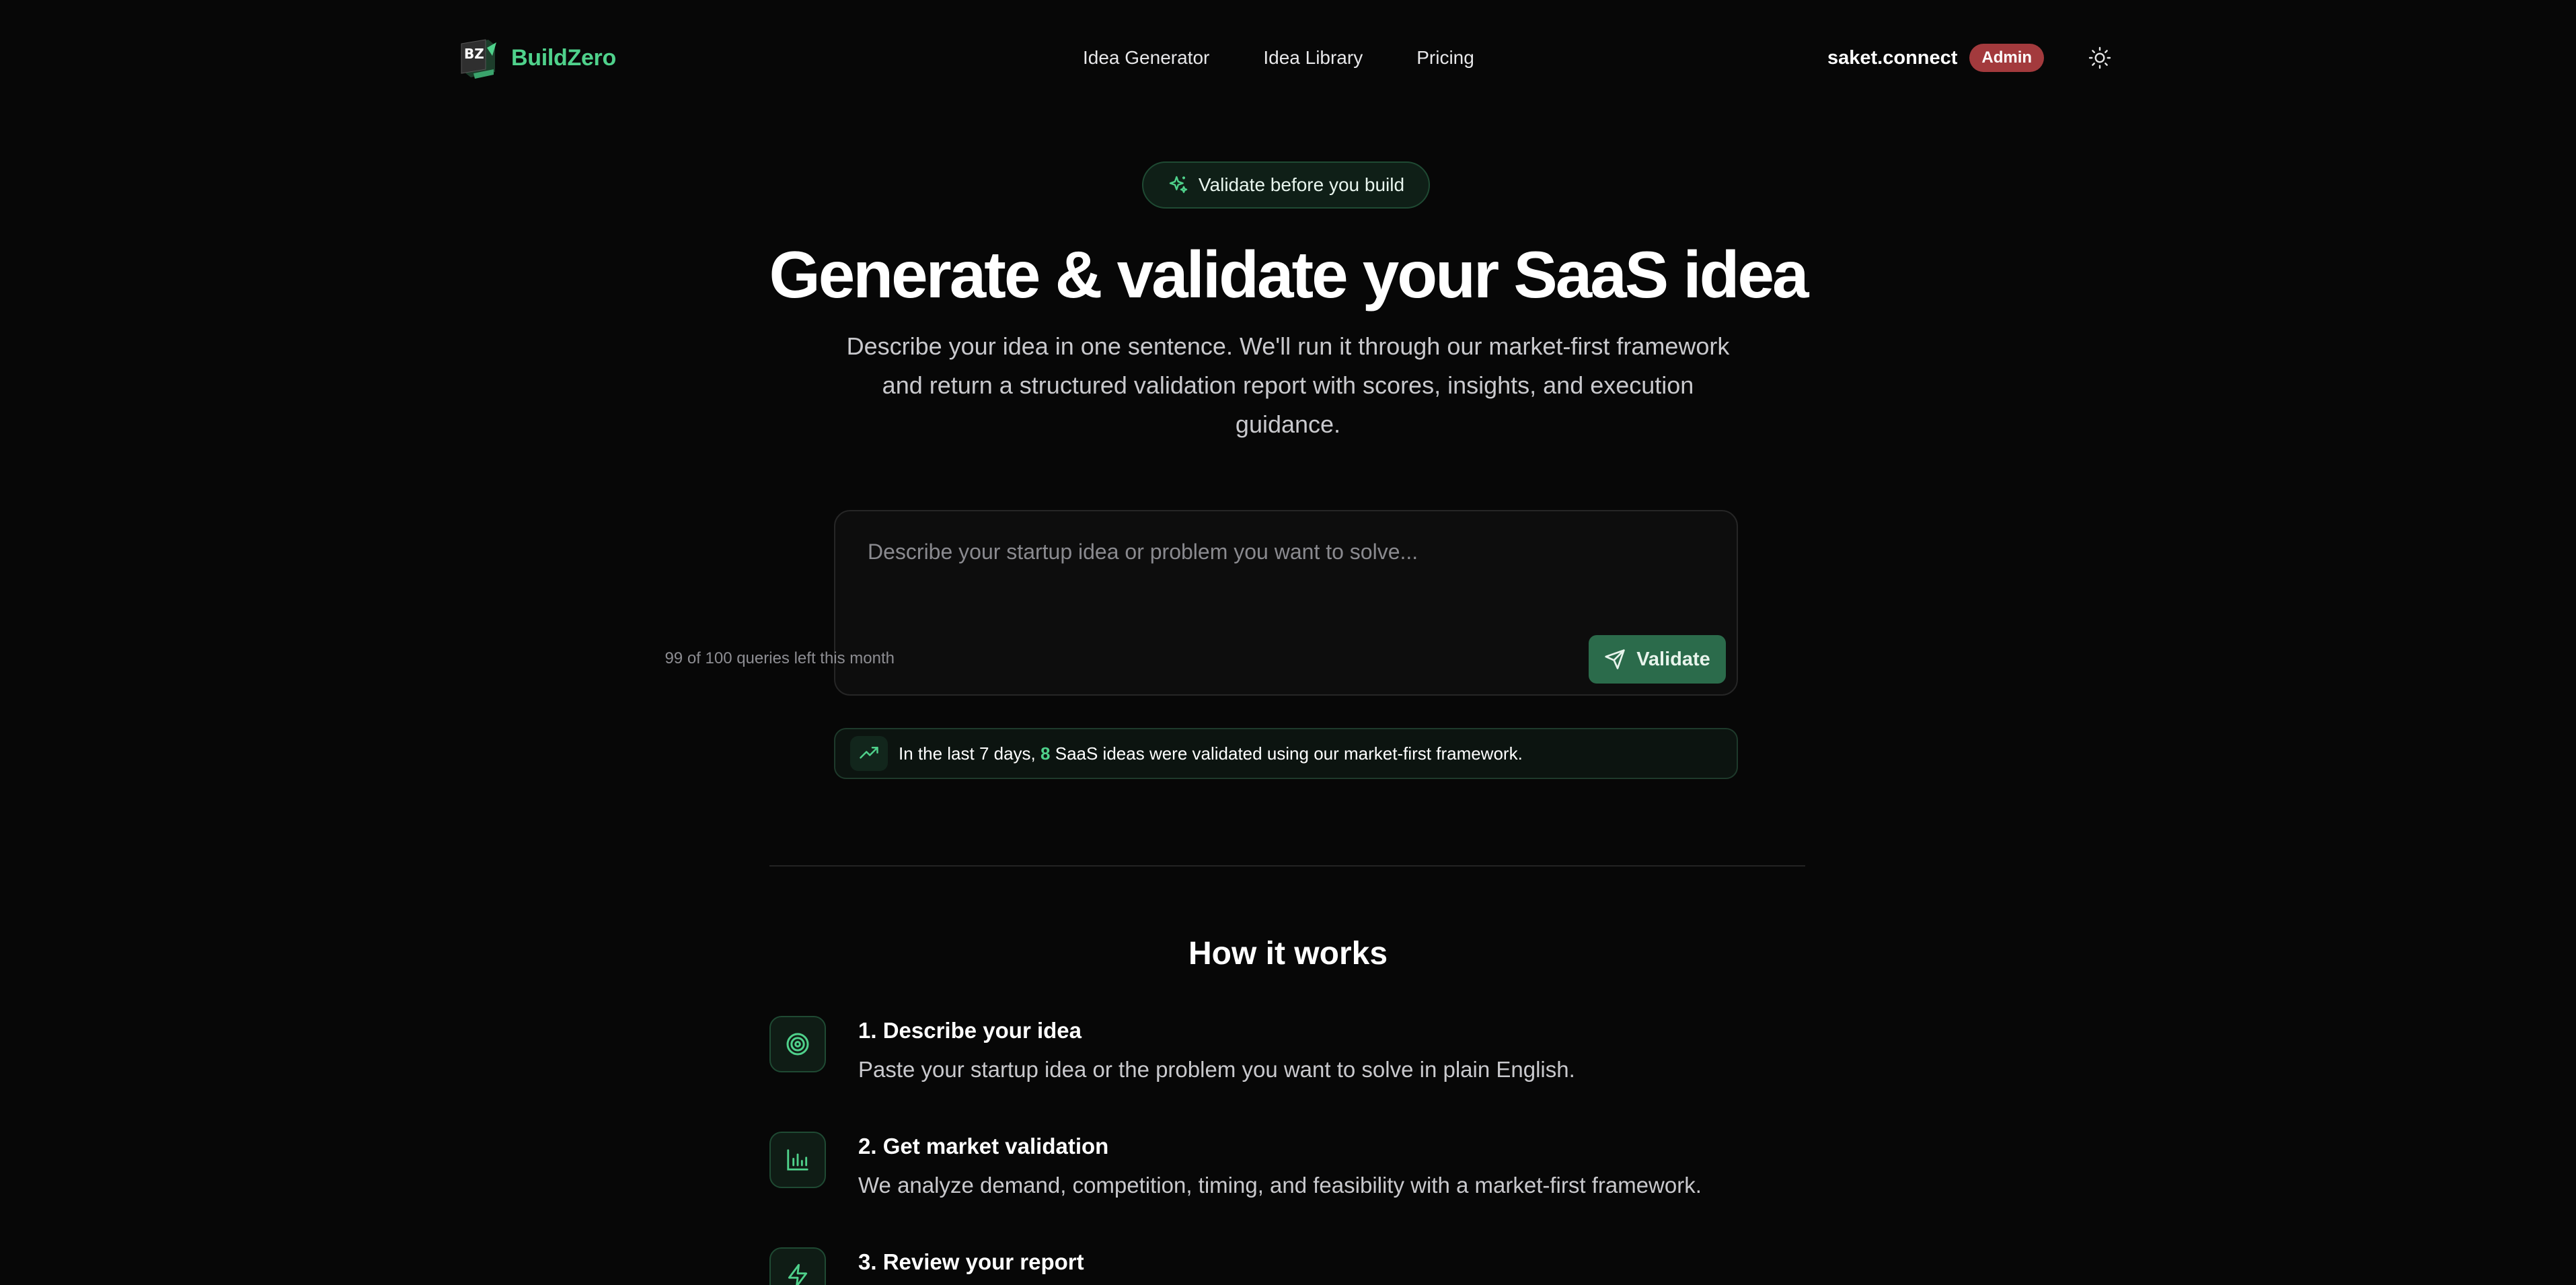  Describe the element at coordinates (1146, 58) in the screenshot. I see `nav-idea-generator: Idea Generator` at that location.